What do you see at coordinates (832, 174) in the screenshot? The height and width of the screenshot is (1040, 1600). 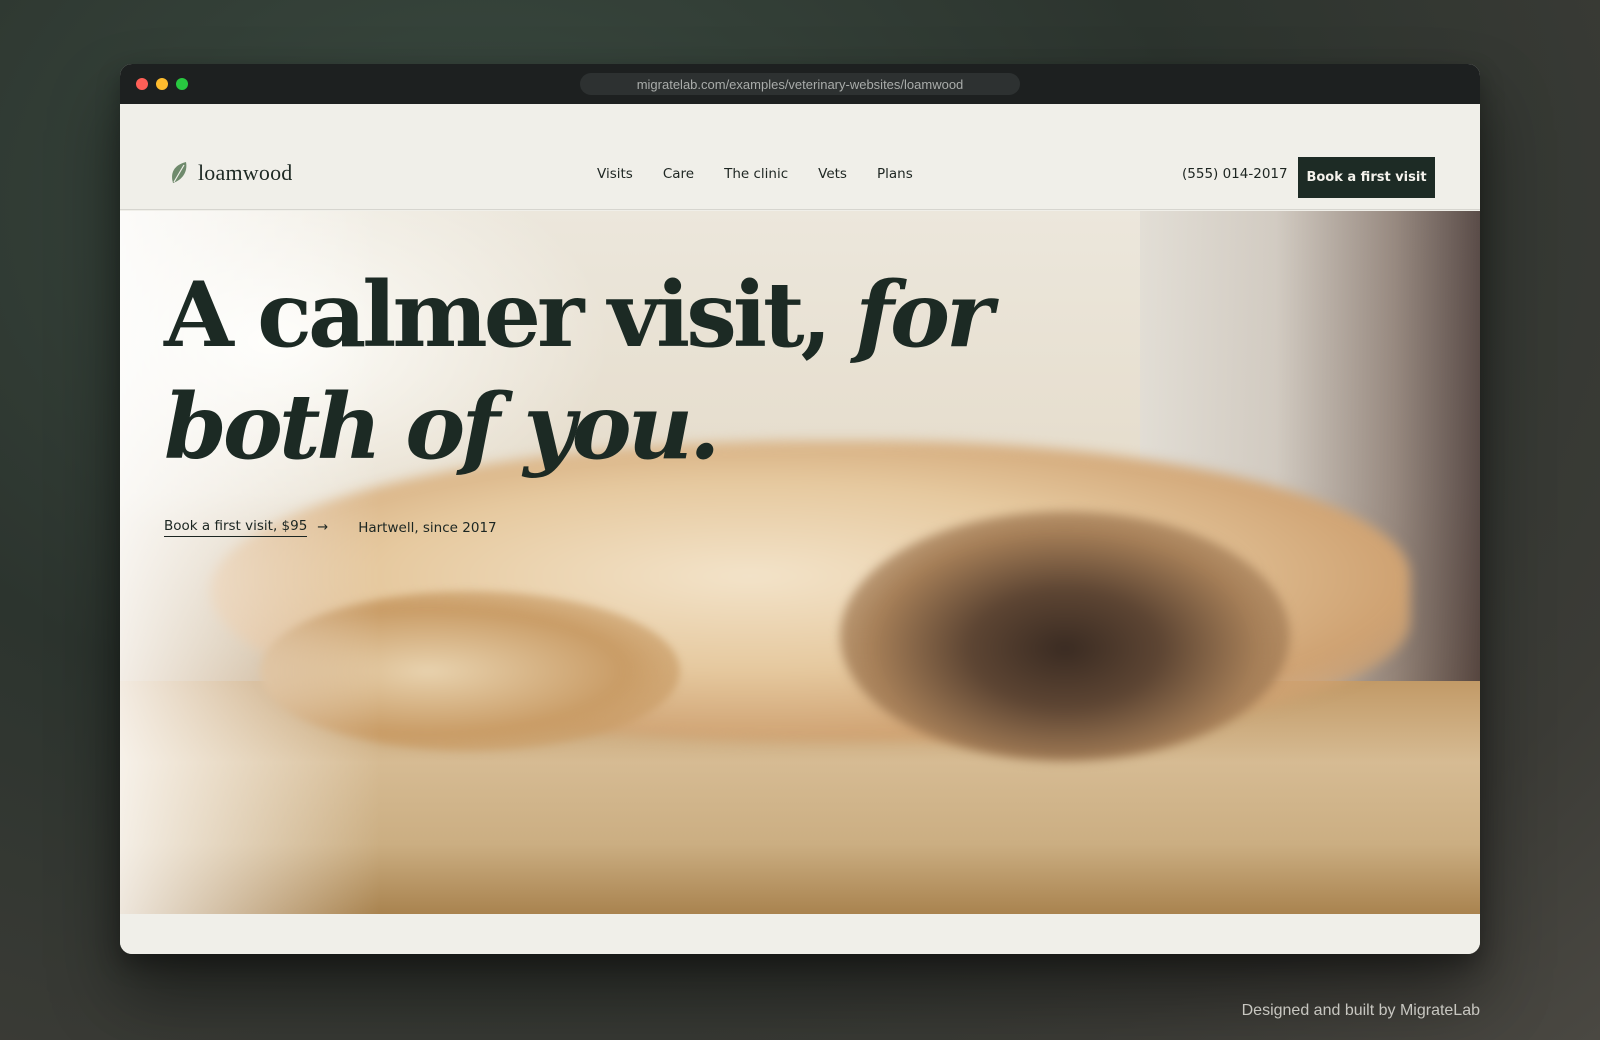 I see `nav-link-vets: Vets` at bounding box center [832, 174].